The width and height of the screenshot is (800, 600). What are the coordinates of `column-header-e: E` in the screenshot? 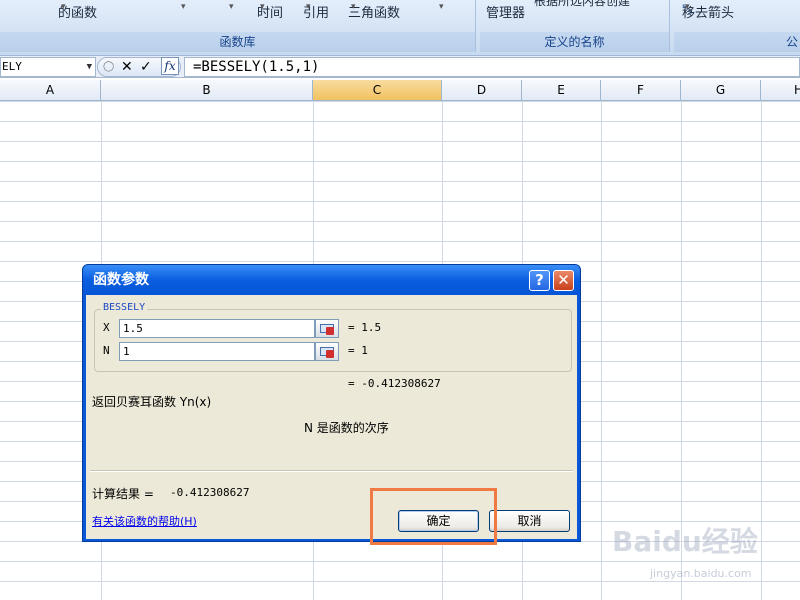 It's located at (561, 90).